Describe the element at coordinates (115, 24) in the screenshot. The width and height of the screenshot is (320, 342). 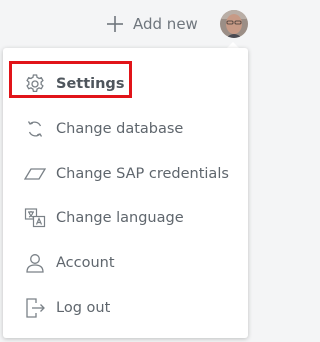
I see `plus-icon` at that location.